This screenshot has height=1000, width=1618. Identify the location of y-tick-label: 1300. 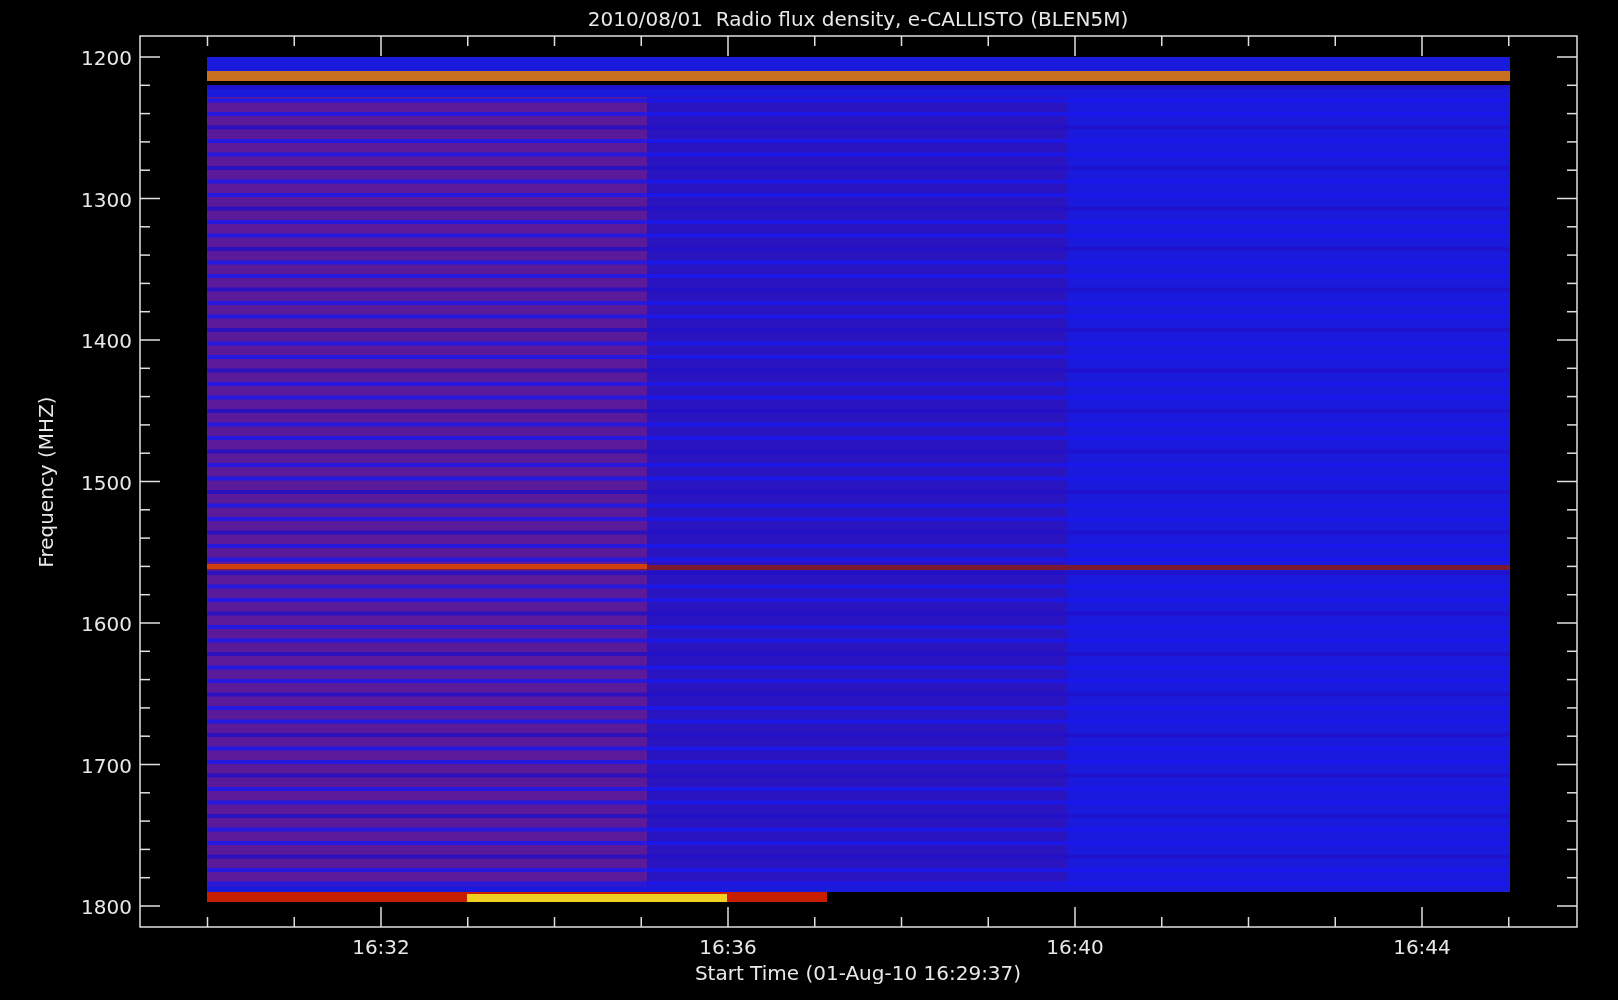
(106, 199).